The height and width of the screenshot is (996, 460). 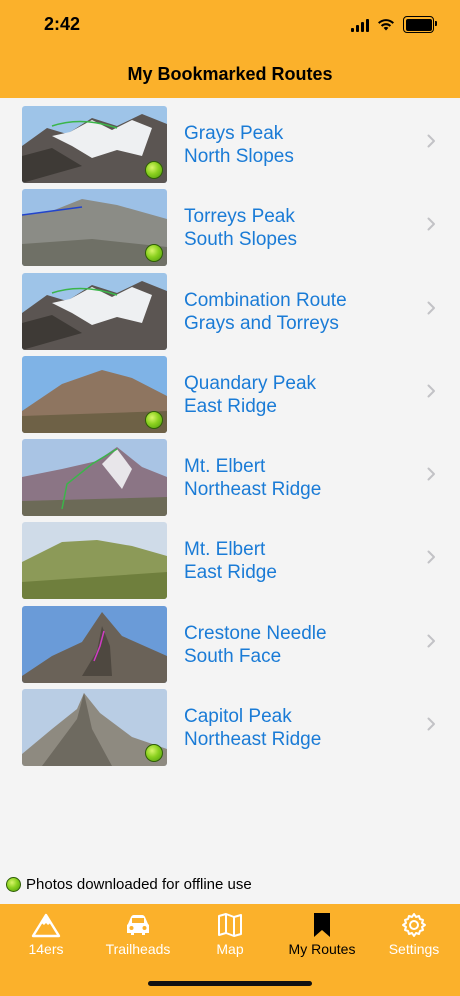 What do you see at coordinates (250, 383) in the screenshot?
I see `route-peak-name: Quandary Peak` at bounding box center [250, 383].